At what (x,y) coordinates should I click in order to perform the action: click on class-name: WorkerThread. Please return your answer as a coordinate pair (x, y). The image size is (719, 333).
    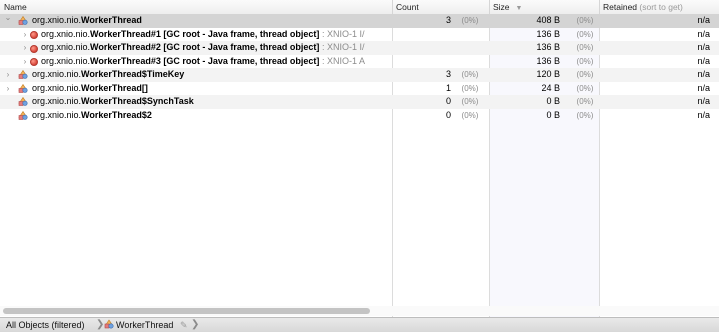
    Looking at the image, I should click on (111, 20).